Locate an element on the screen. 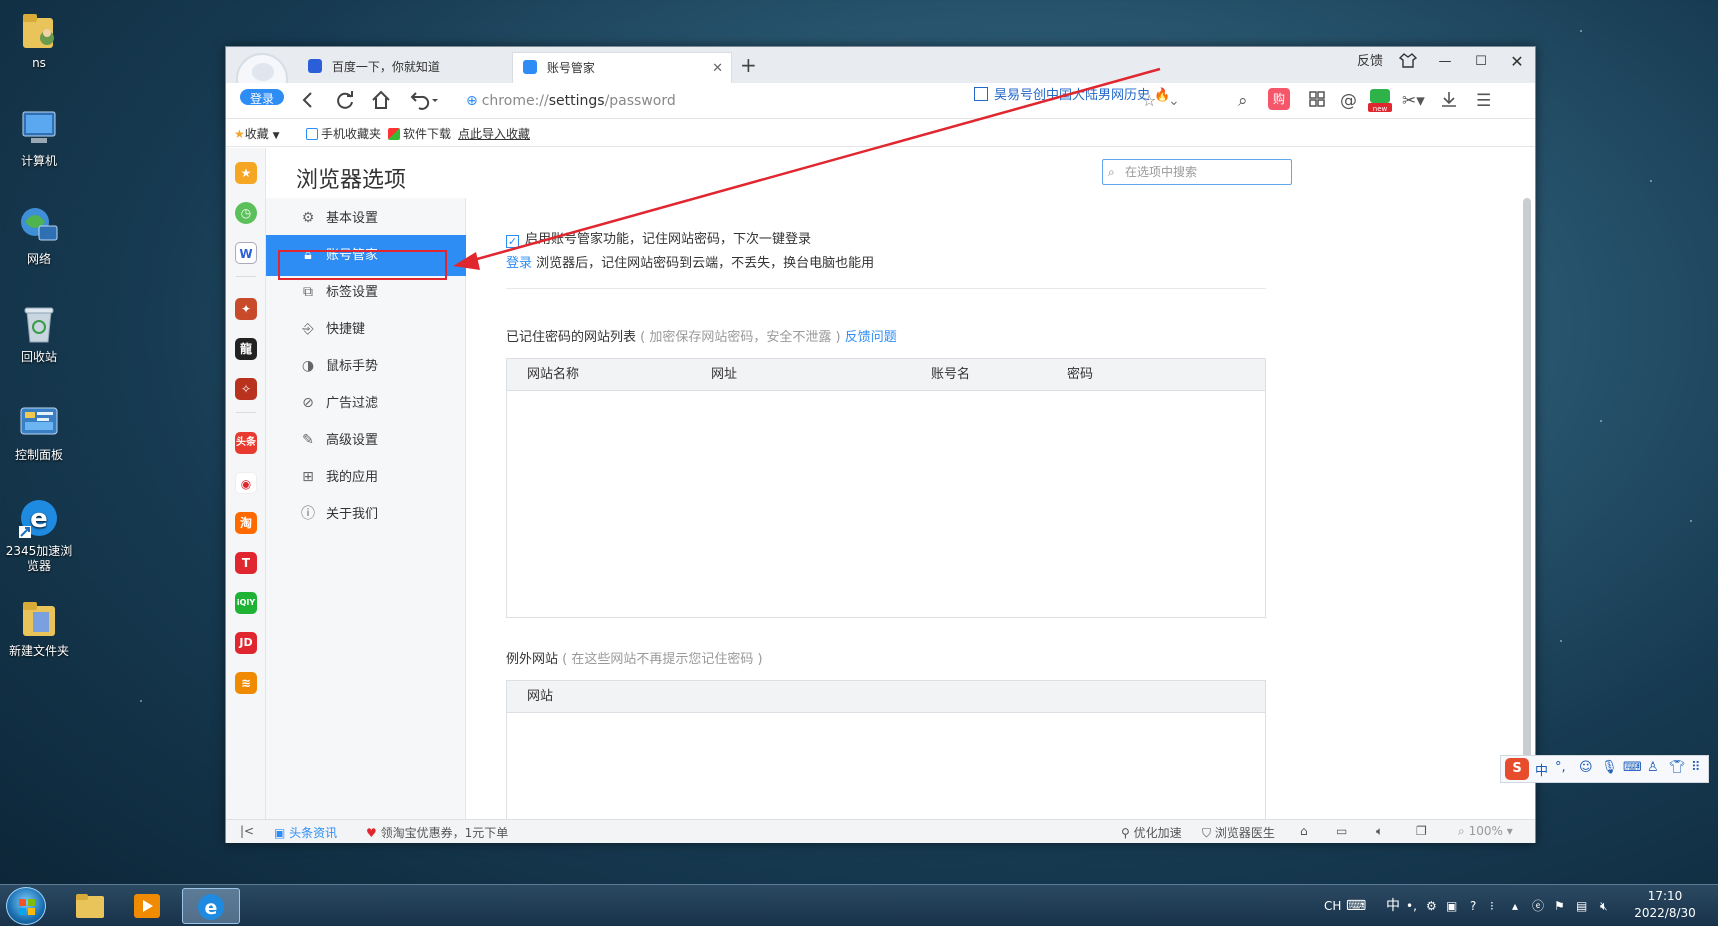  bookmark-item-software: 软件下载 is located at coordinates (419, 133).